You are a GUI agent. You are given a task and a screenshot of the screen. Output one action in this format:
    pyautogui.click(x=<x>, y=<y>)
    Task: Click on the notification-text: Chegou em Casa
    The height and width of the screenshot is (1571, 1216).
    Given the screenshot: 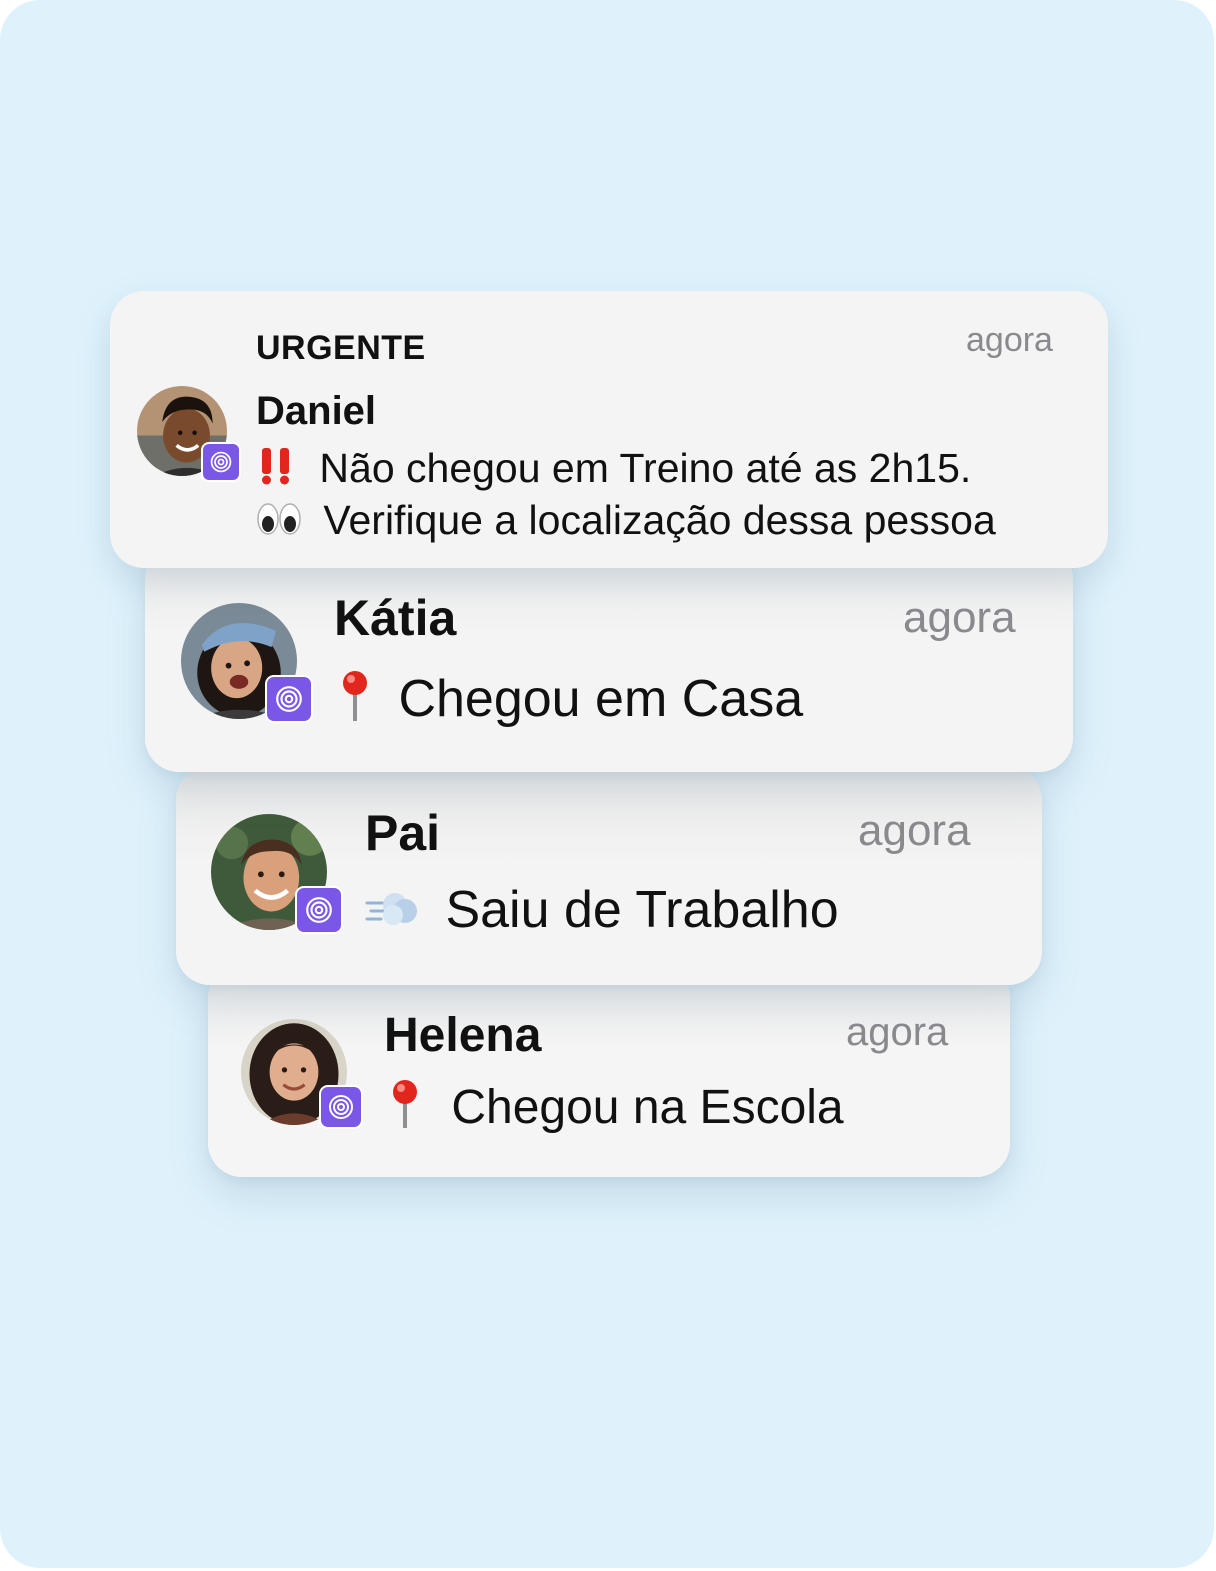 What is the action you would take?
    pyautogui.click(x=601, y=699)
    